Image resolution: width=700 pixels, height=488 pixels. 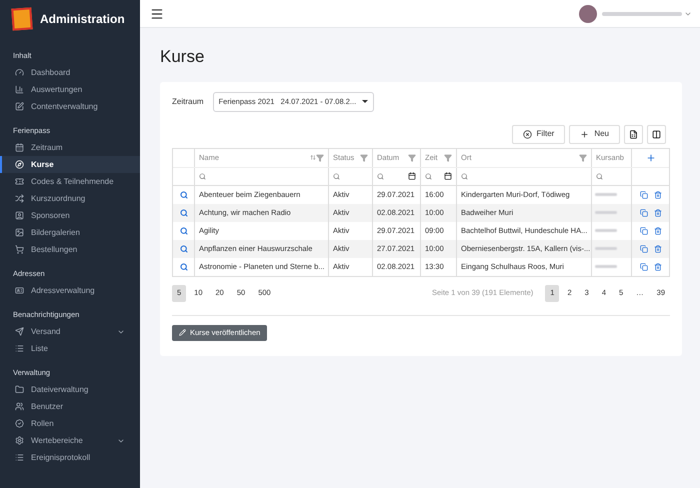 What do you see at coordinates (594, 134) in the screenshot?
I see `new-button: Neu` at bounding box center [594, 134].